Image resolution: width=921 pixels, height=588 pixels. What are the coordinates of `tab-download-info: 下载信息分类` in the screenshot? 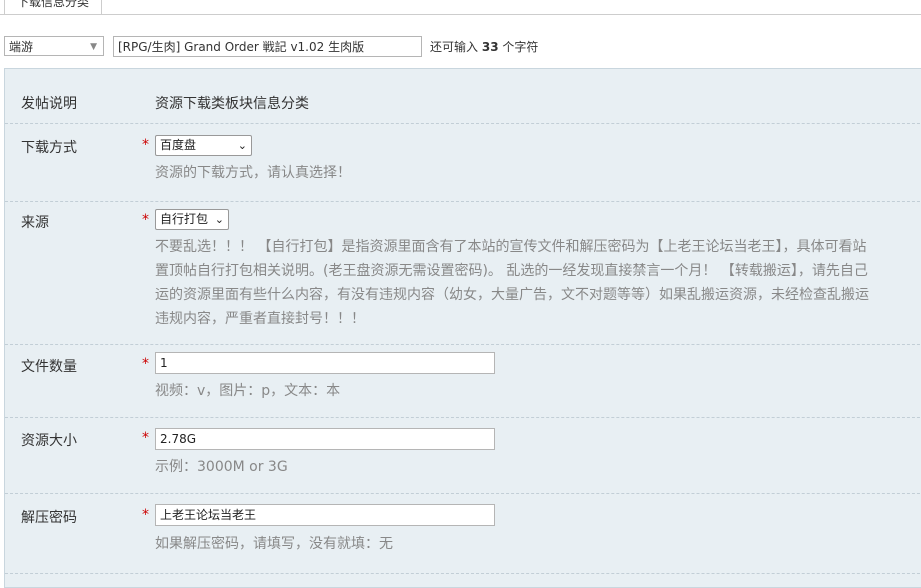 It's located at (53, 7).